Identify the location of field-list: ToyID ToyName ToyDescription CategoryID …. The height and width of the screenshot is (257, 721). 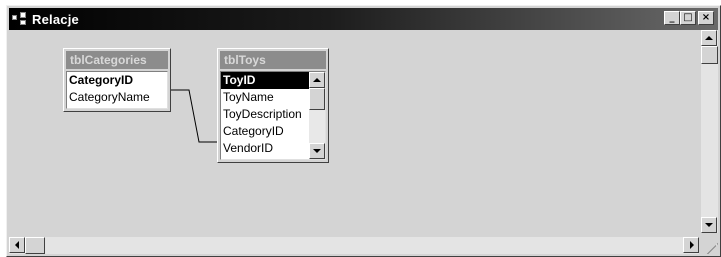
(273, 115).